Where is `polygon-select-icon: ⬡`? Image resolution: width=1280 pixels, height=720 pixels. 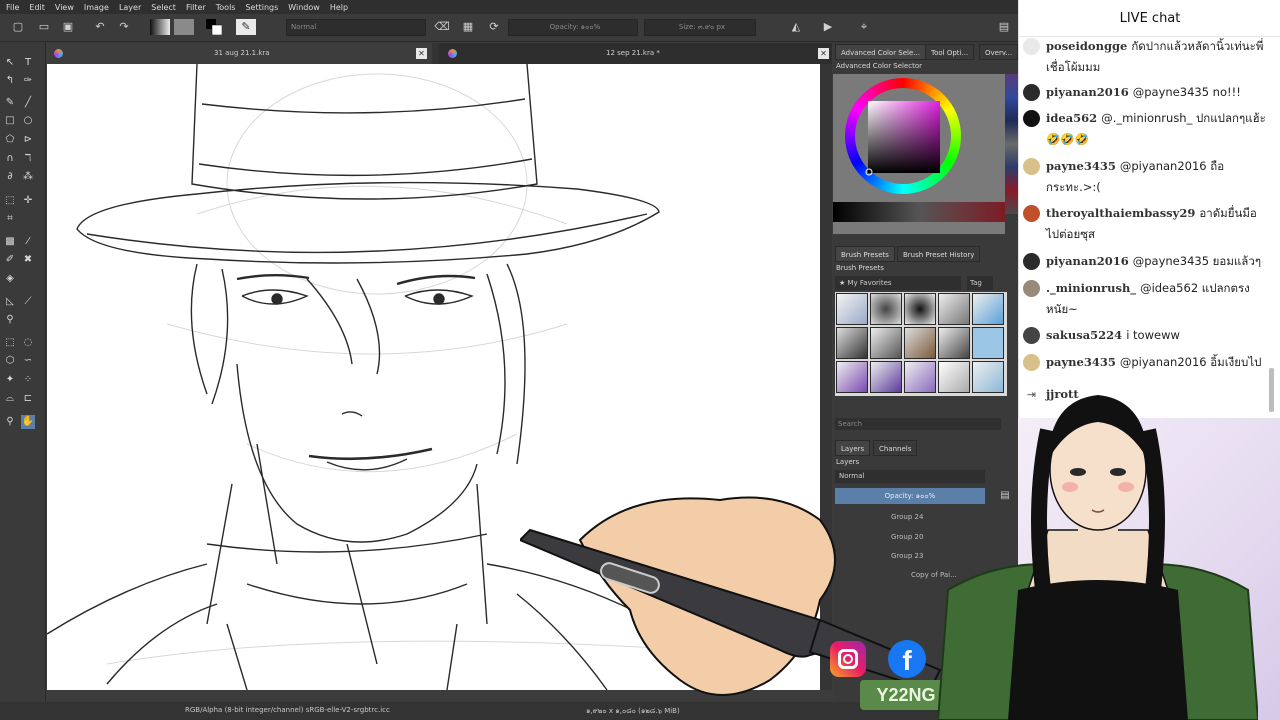
polygon-select-icon: ⬡ is located at coordinates (10, 361).